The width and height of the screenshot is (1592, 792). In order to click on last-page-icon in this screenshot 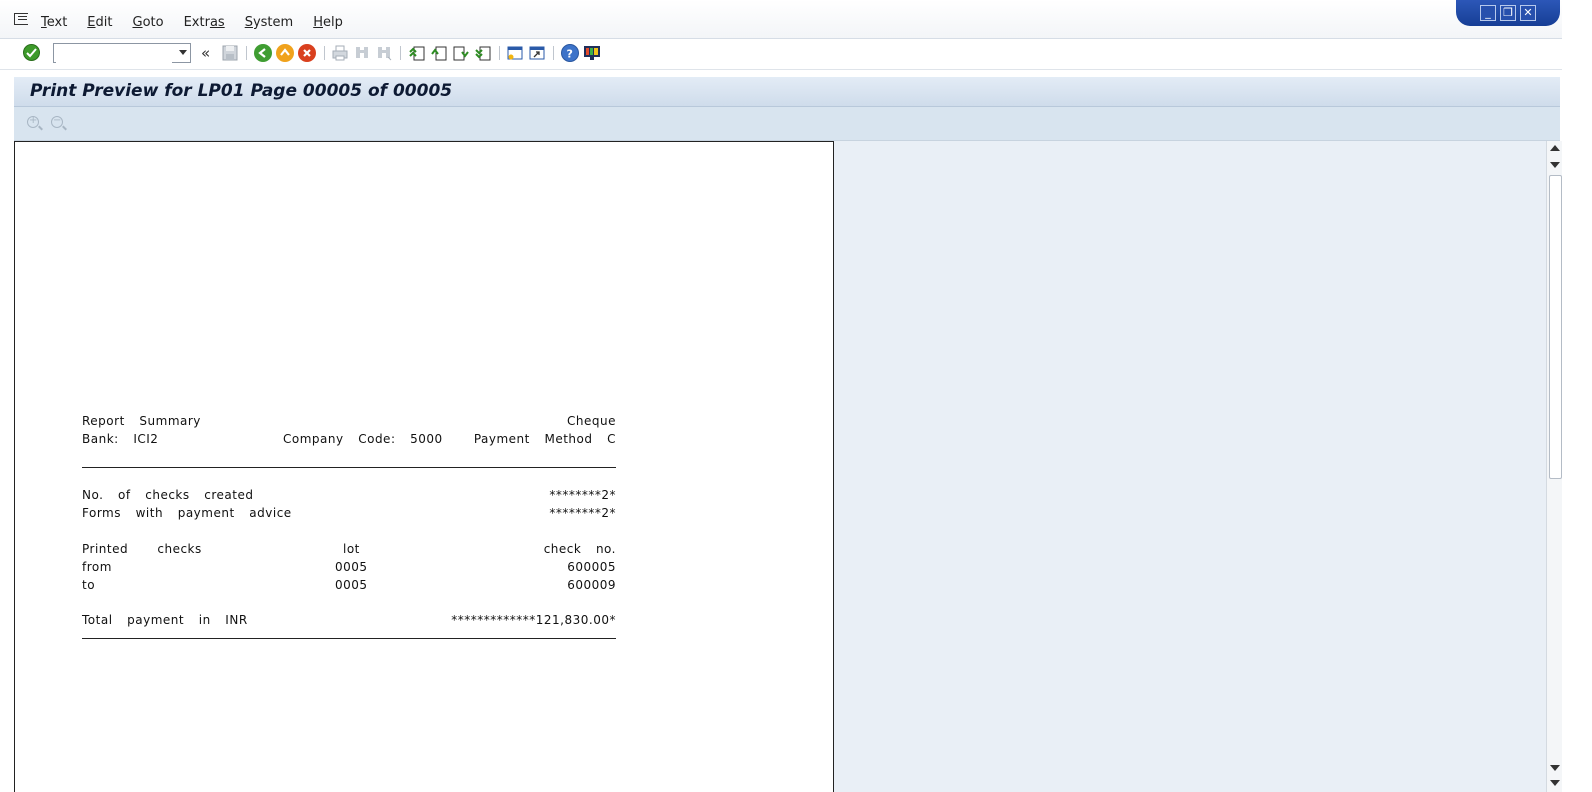, I will do `click(483, 53)`.